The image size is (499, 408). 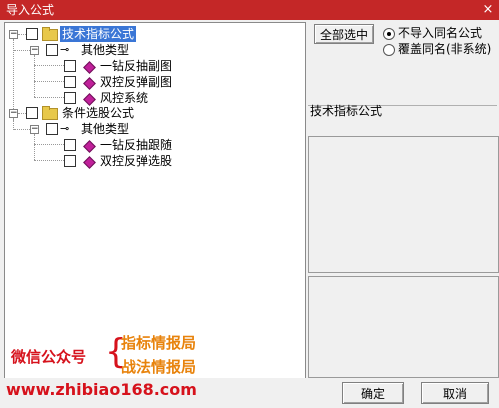 I want to click on cancel-button: 取消, so click(x=455, y=393).